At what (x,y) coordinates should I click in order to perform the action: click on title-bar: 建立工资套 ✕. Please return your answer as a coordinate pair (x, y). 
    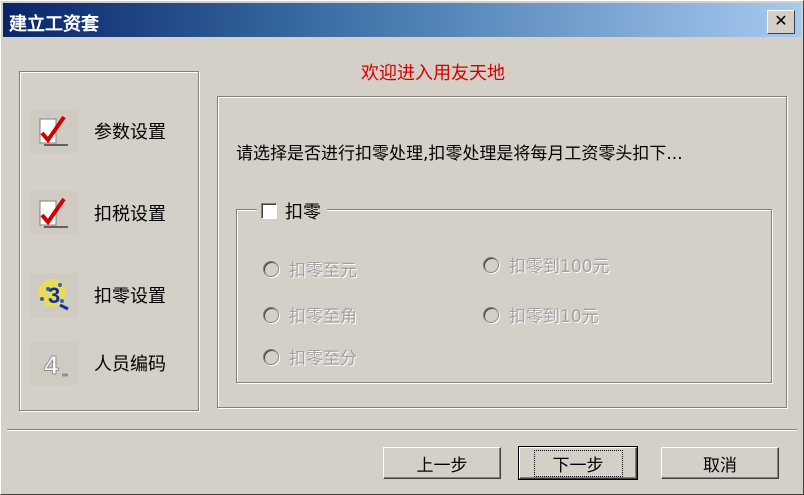
    Looking at the image, I should click on (402, 20).